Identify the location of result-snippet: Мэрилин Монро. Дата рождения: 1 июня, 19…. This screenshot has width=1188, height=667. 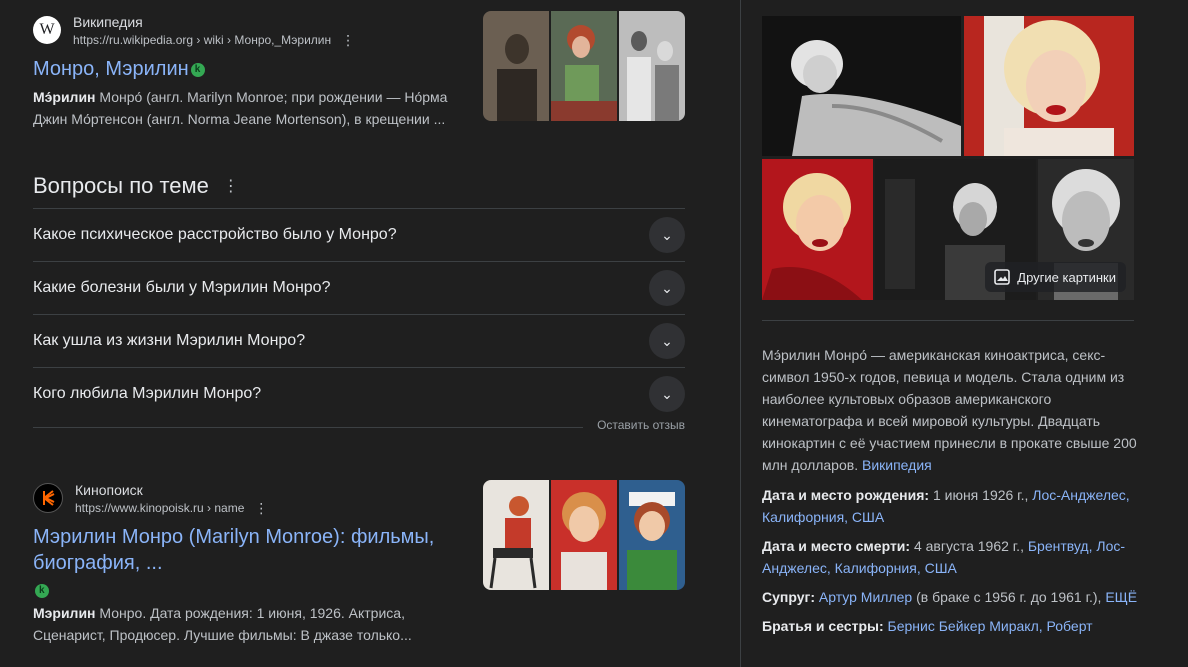
(248, 624).